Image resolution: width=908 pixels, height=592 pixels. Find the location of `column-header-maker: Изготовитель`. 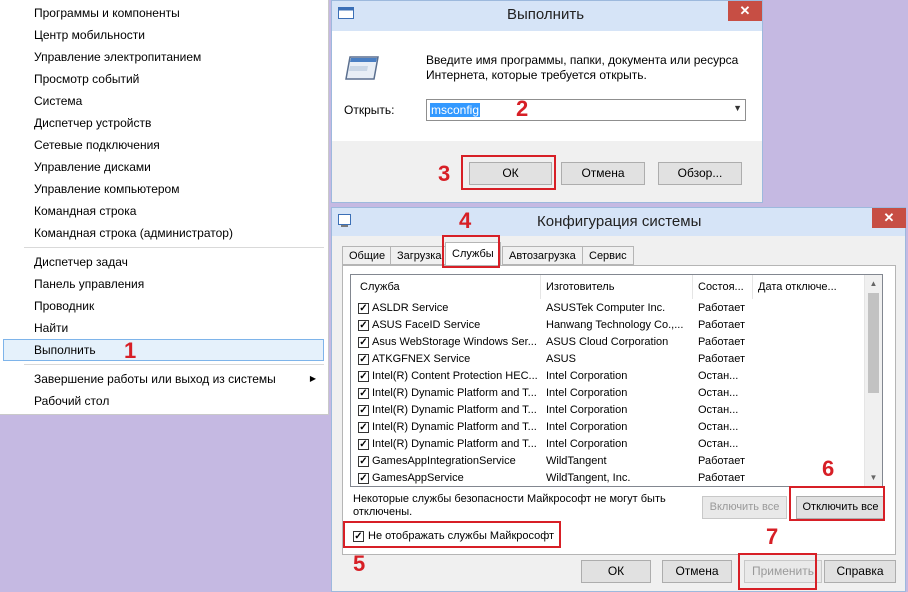

column-header-maker: Изготовитель is located at coordinates (617, 287).